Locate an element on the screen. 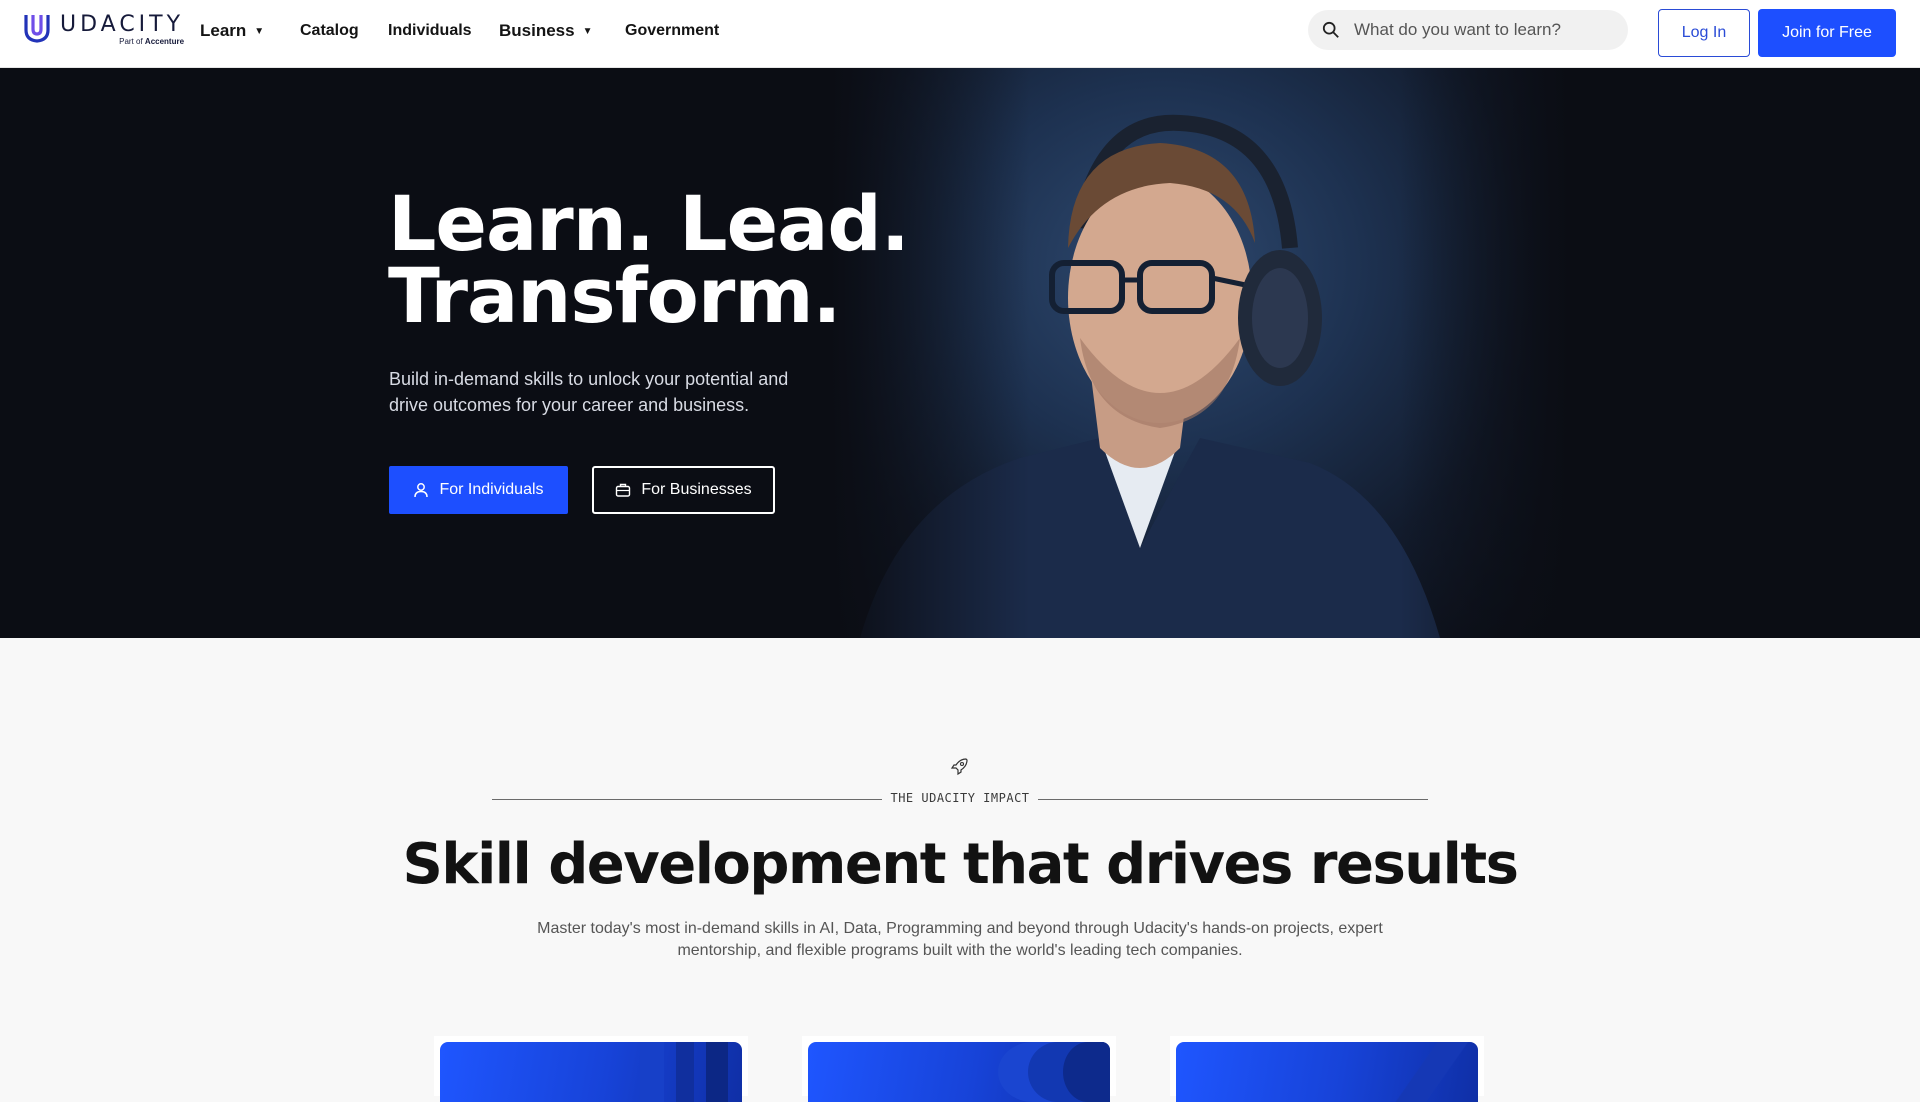 This screenshot has width=1920, height=1102. search-input is located at coordinates (1484, 30).